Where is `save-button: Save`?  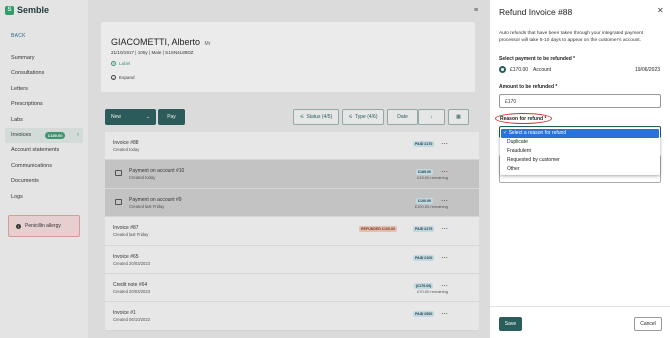
save-button: Save is located at coordinates (510, 324).